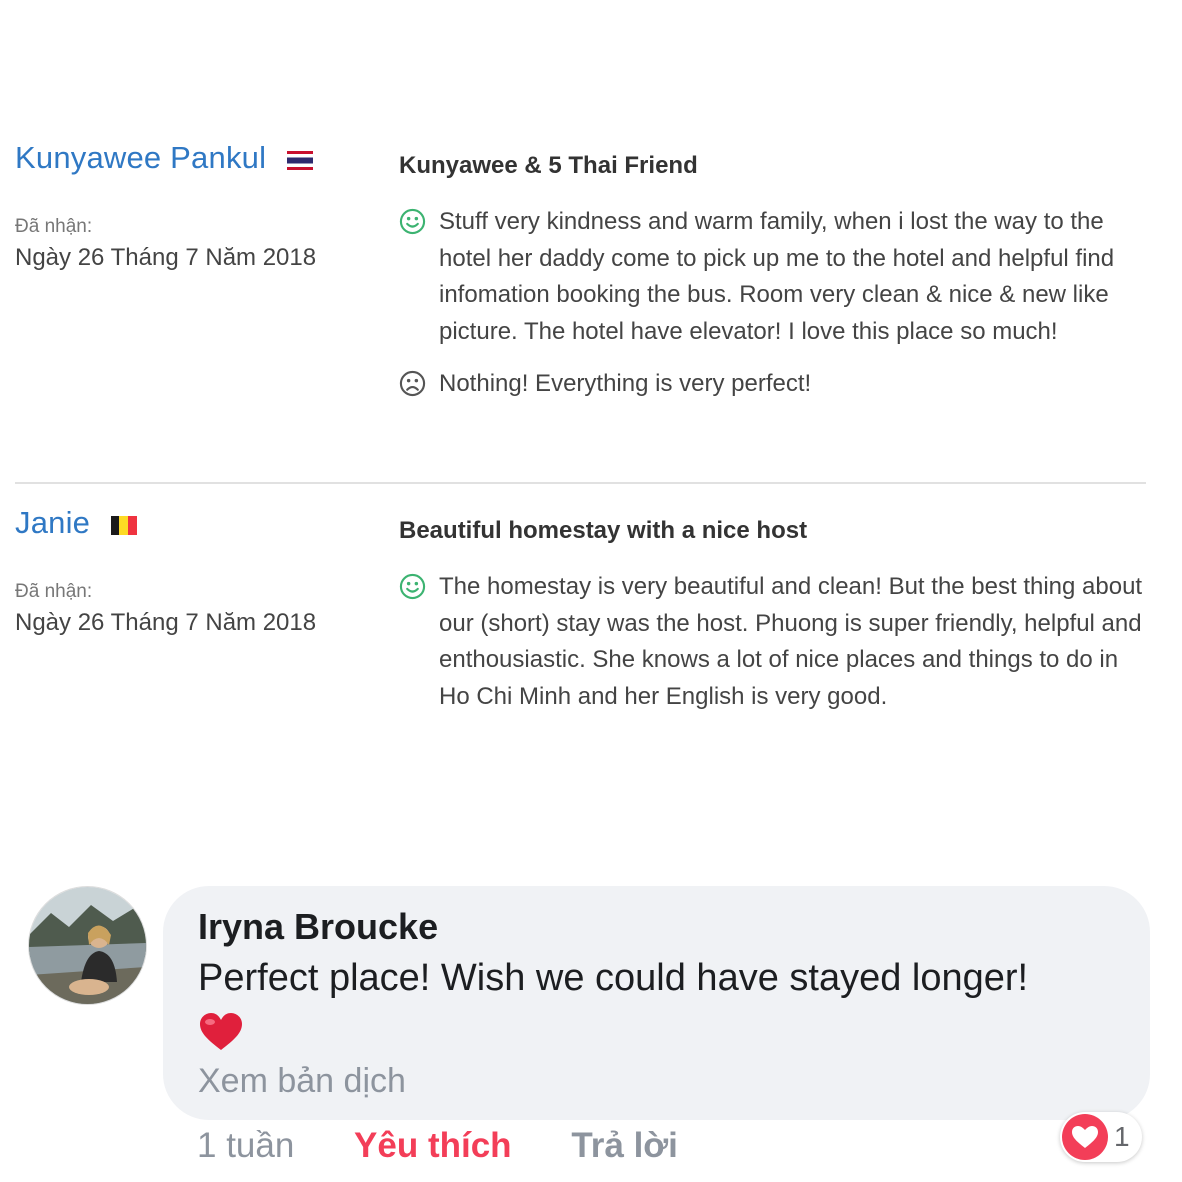  Describe the element at coordinates (52, 523) in the screenshot. I see `reviewer-name: Janie` at that location.